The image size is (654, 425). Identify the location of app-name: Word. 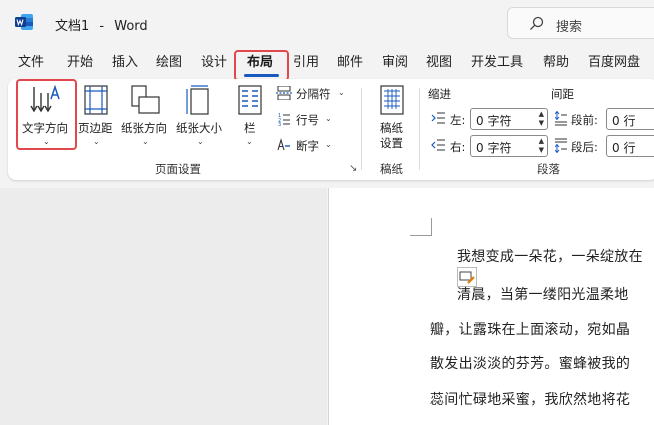
(131, 26).